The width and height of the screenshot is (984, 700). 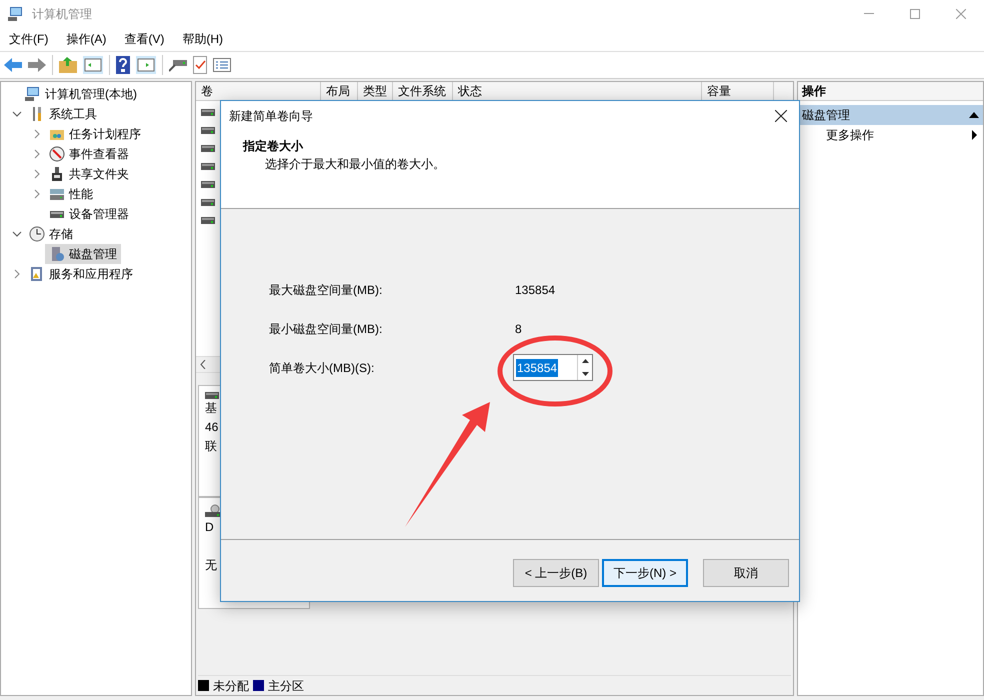 What do you see at coordinates (86, 39) in the screenshot?
I see `menu-item: 操作(A)` at bounding box center [86, 39].